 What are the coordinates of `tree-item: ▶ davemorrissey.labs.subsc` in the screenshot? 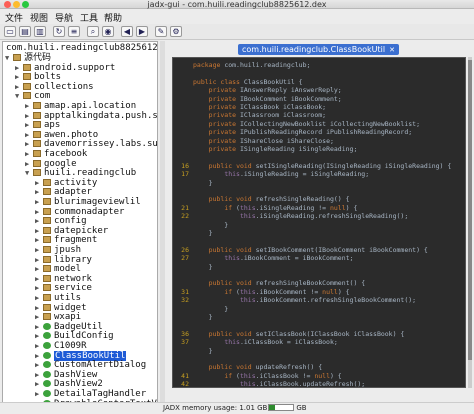 It's located at (91, 144).